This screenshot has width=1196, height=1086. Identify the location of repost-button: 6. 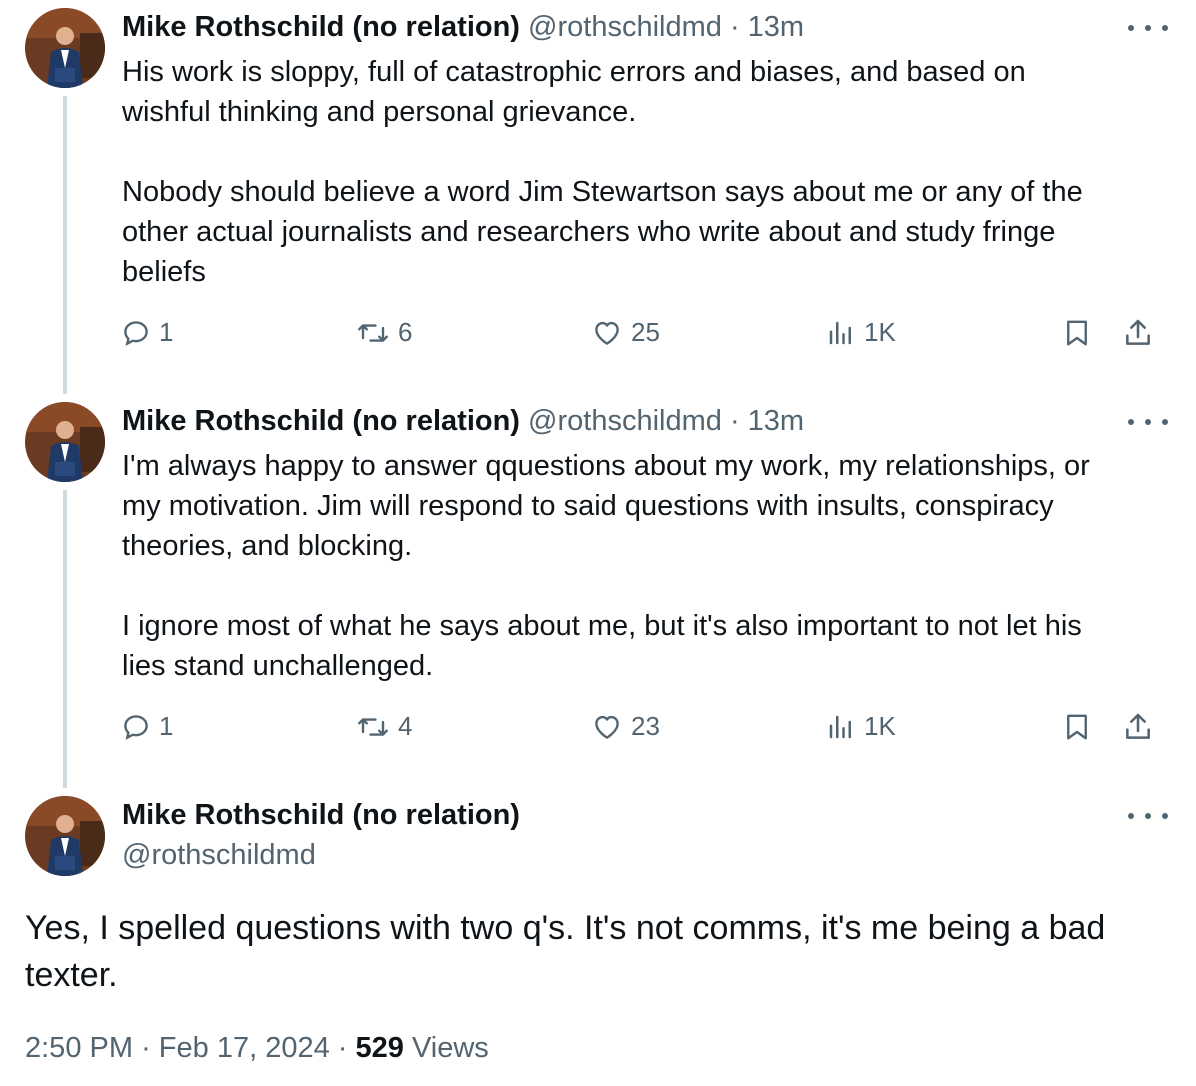
(384, 332).